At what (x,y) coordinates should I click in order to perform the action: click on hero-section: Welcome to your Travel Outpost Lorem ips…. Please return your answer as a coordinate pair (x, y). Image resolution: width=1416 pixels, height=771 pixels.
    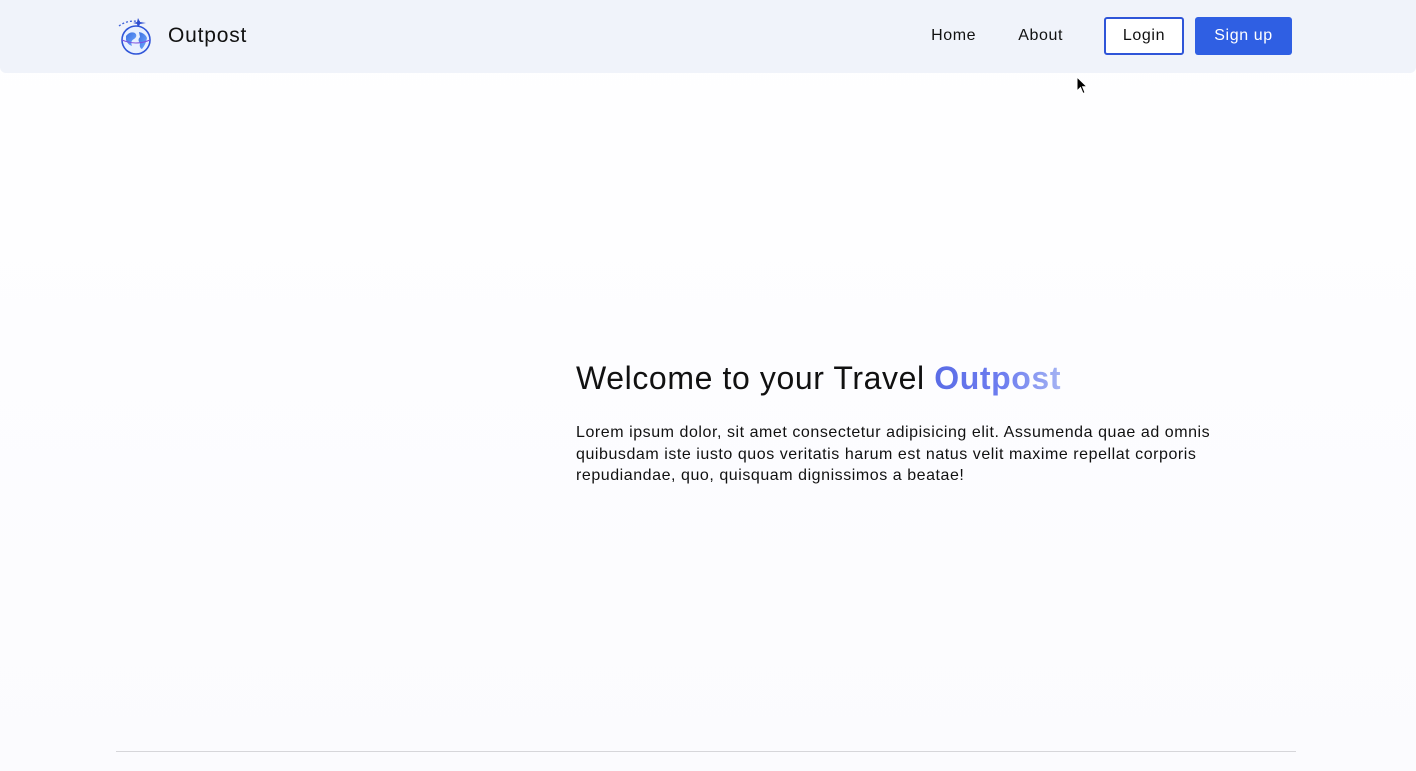
    Looking at the image, I should click on (936, 422).